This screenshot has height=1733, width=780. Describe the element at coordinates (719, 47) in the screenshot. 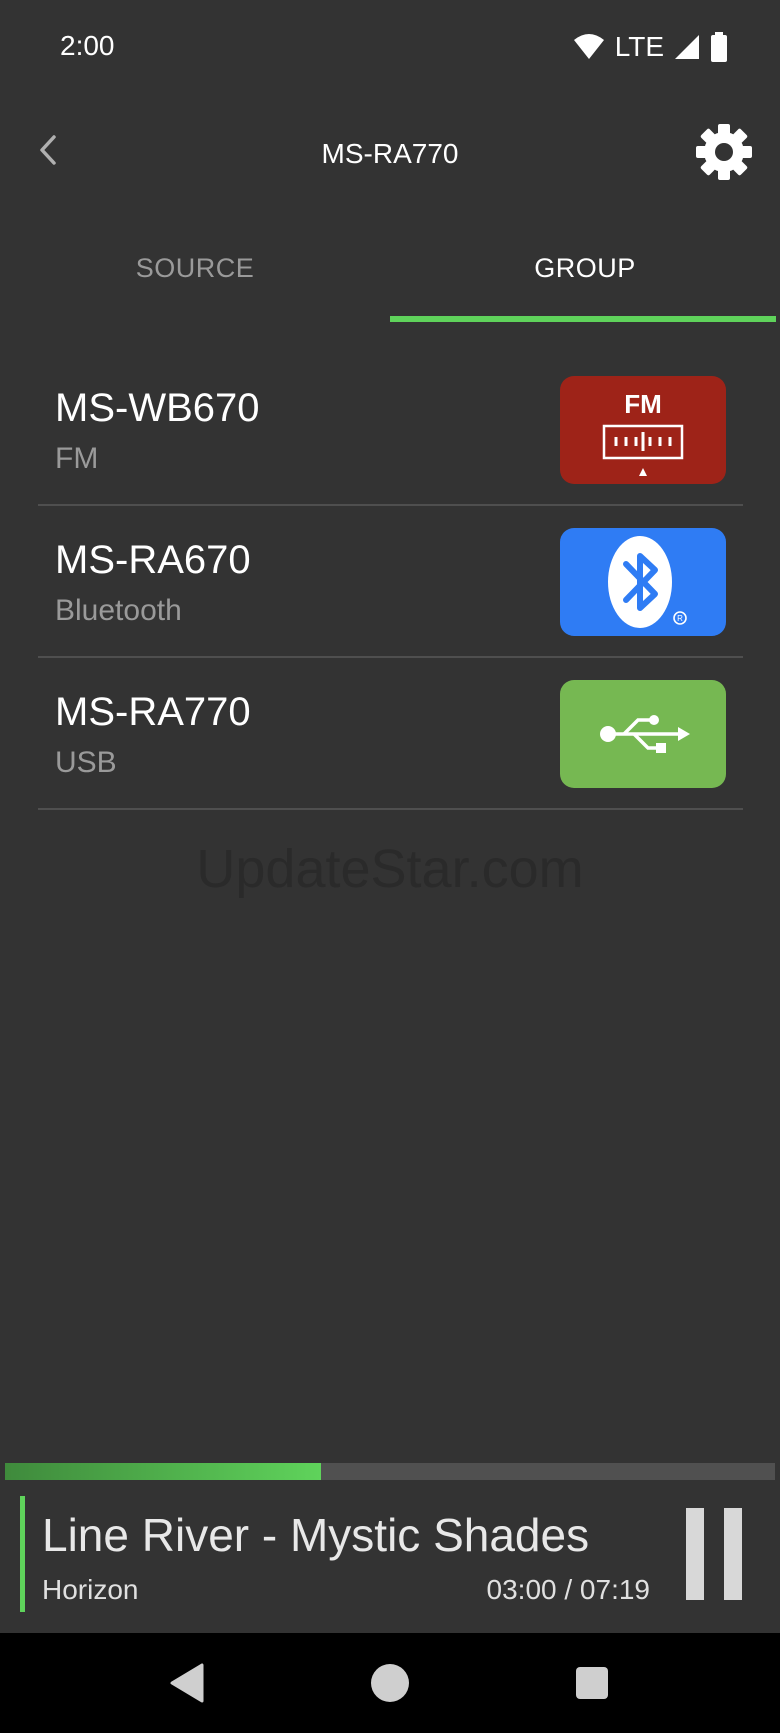

I see `battery-icon` at that location.